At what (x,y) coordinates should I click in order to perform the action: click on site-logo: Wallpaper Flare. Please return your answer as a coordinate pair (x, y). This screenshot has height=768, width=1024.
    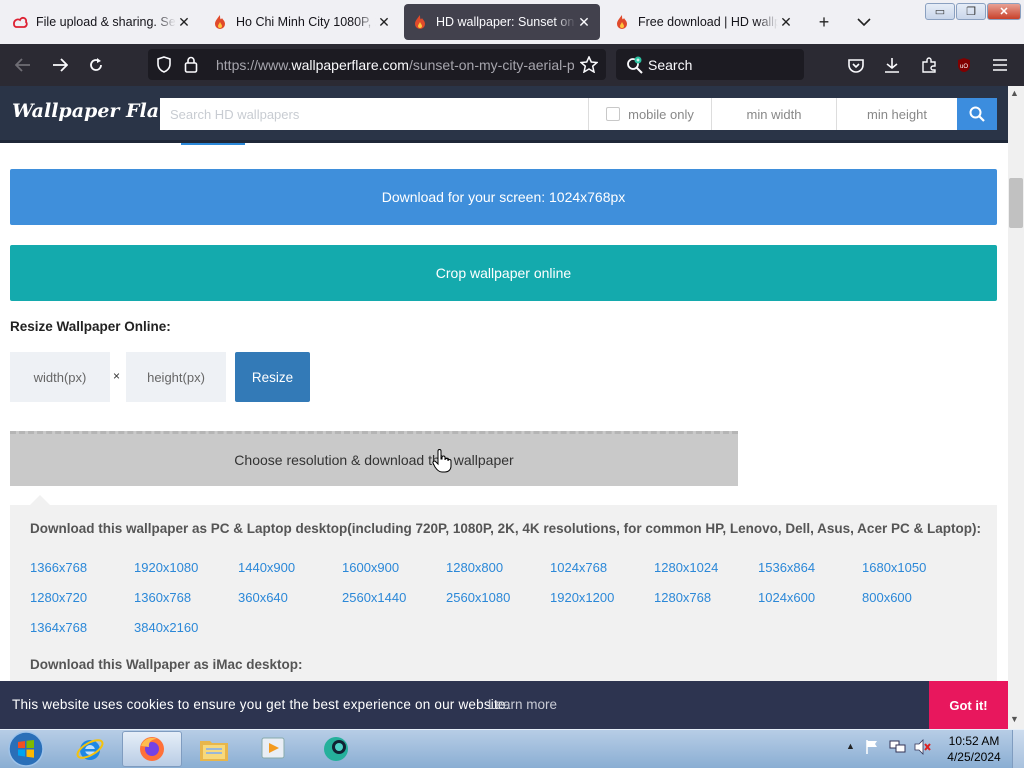
    Looking at the image, I should click on (96, 111).